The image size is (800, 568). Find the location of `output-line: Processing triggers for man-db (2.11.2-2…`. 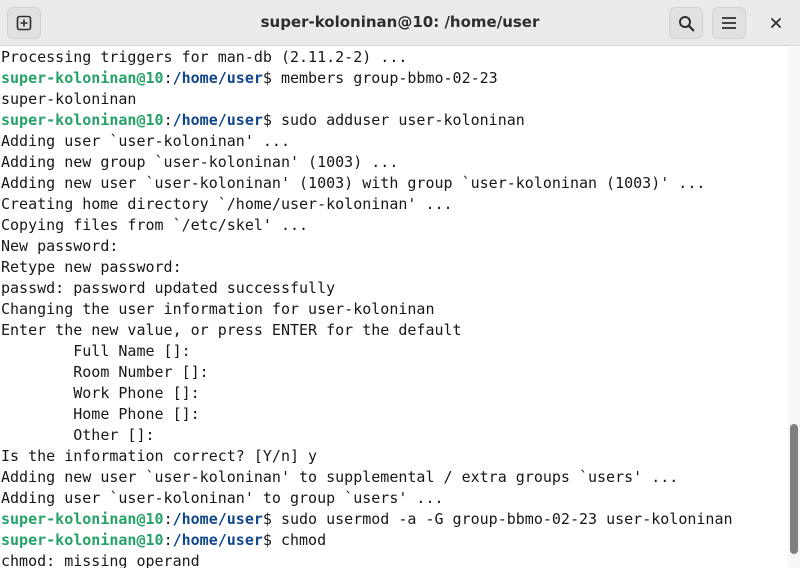

output-line: Processing triggers for man-db (2.11.2-2… is located at coordinates (204, 57).